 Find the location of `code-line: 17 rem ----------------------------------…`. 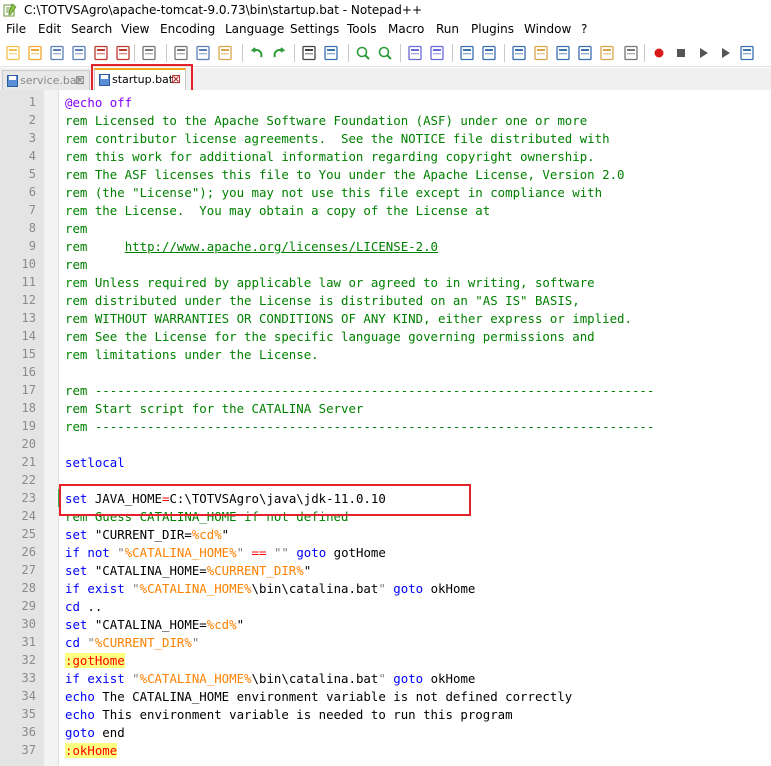

code-line: 17 rem ----------------------------------… is located at coordinates (385, 390).